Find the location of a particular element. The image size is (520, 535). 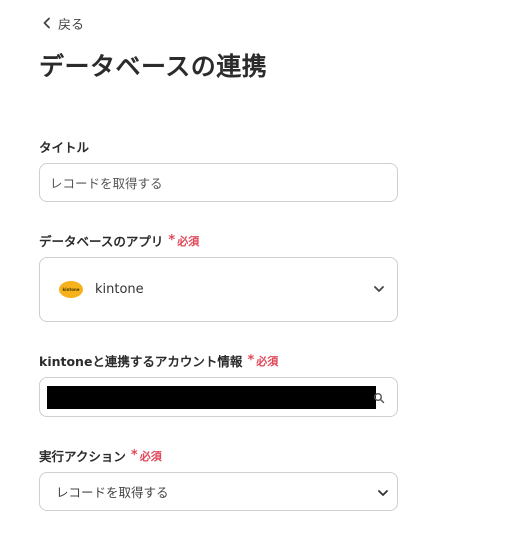

selected-app-name: kintone is located at coordinates (119, 289).